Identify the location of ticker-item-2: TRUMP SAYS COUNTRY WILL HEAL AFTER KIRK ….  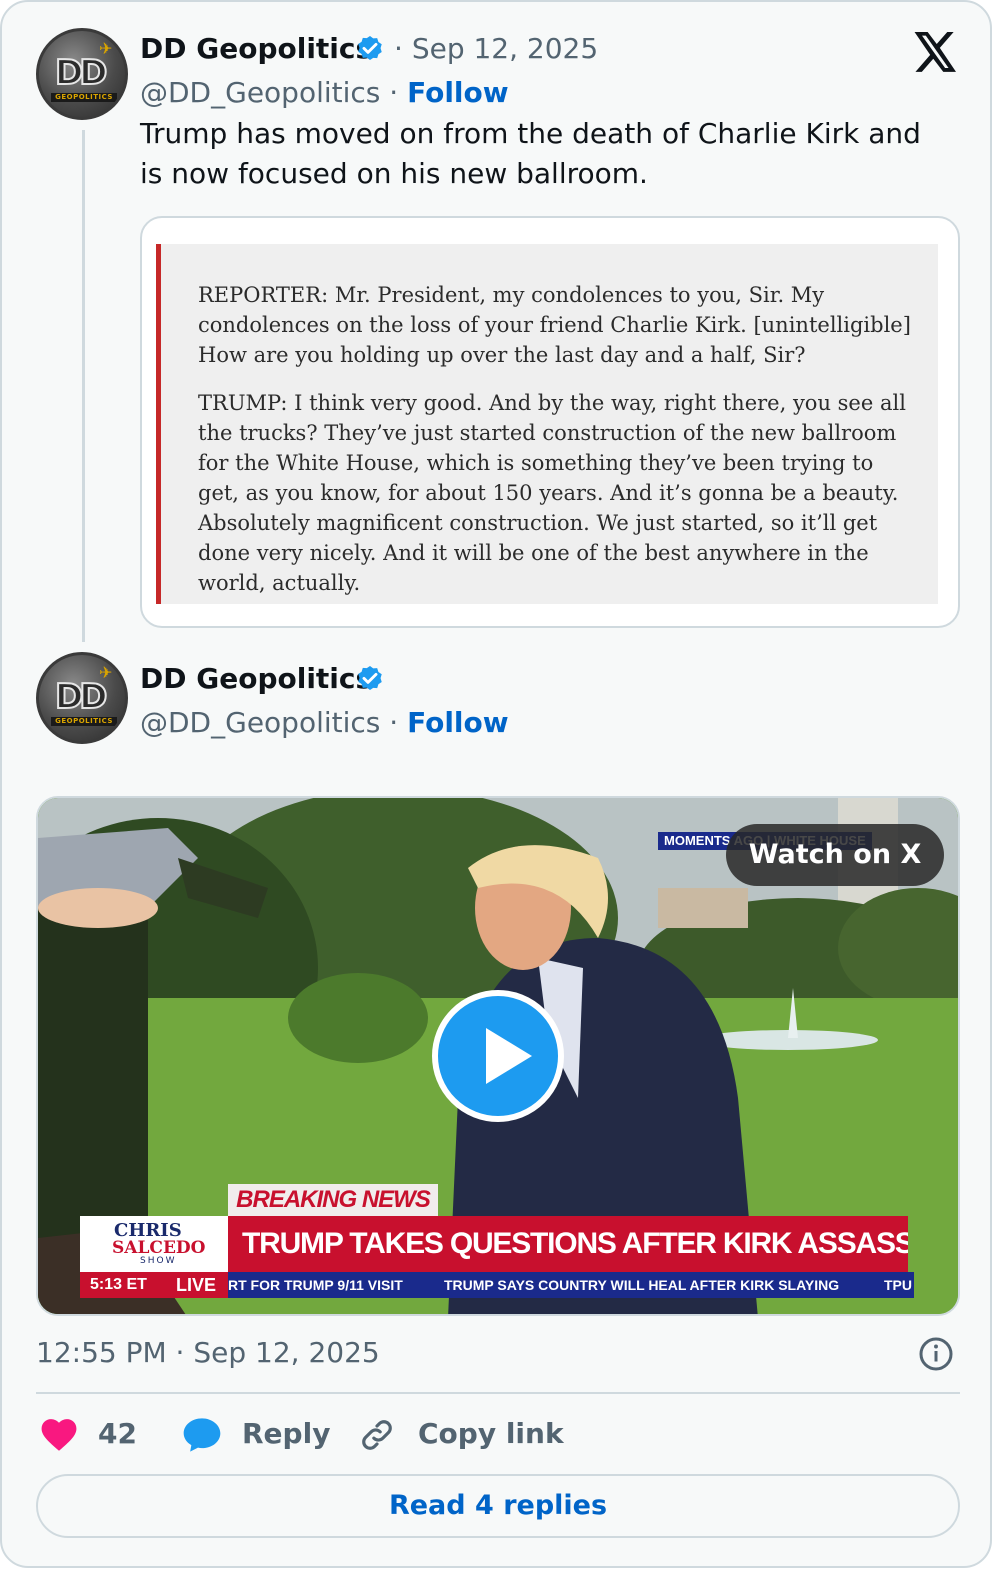
(642, 1285).